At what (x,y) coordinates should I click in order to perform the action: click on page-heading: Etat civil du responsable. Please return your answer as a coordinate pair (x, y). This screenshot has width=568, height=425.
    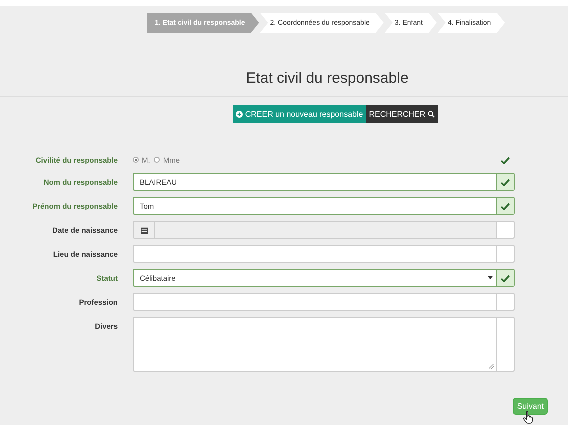
    Looking at the image, I should click on (327, 79).